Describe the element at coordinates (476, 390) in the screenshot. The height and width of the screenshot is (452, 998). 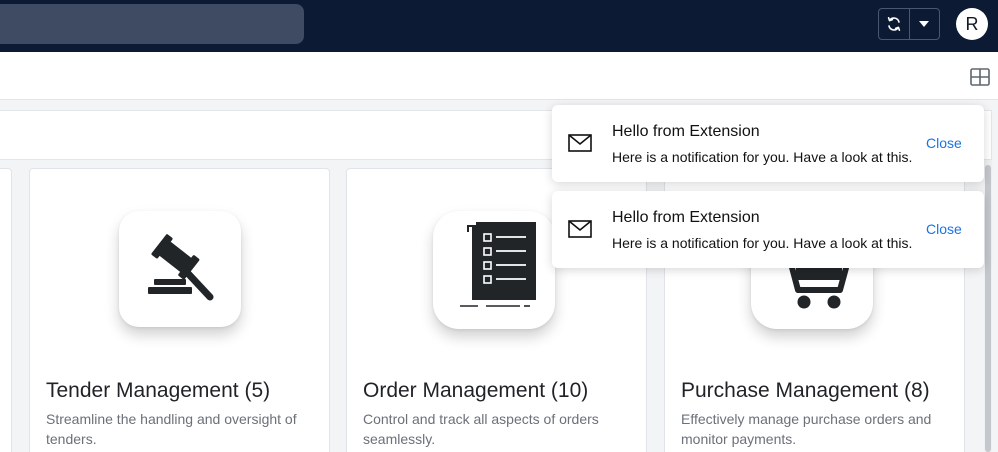
I see `card-title: Order Management (10)` at that location.